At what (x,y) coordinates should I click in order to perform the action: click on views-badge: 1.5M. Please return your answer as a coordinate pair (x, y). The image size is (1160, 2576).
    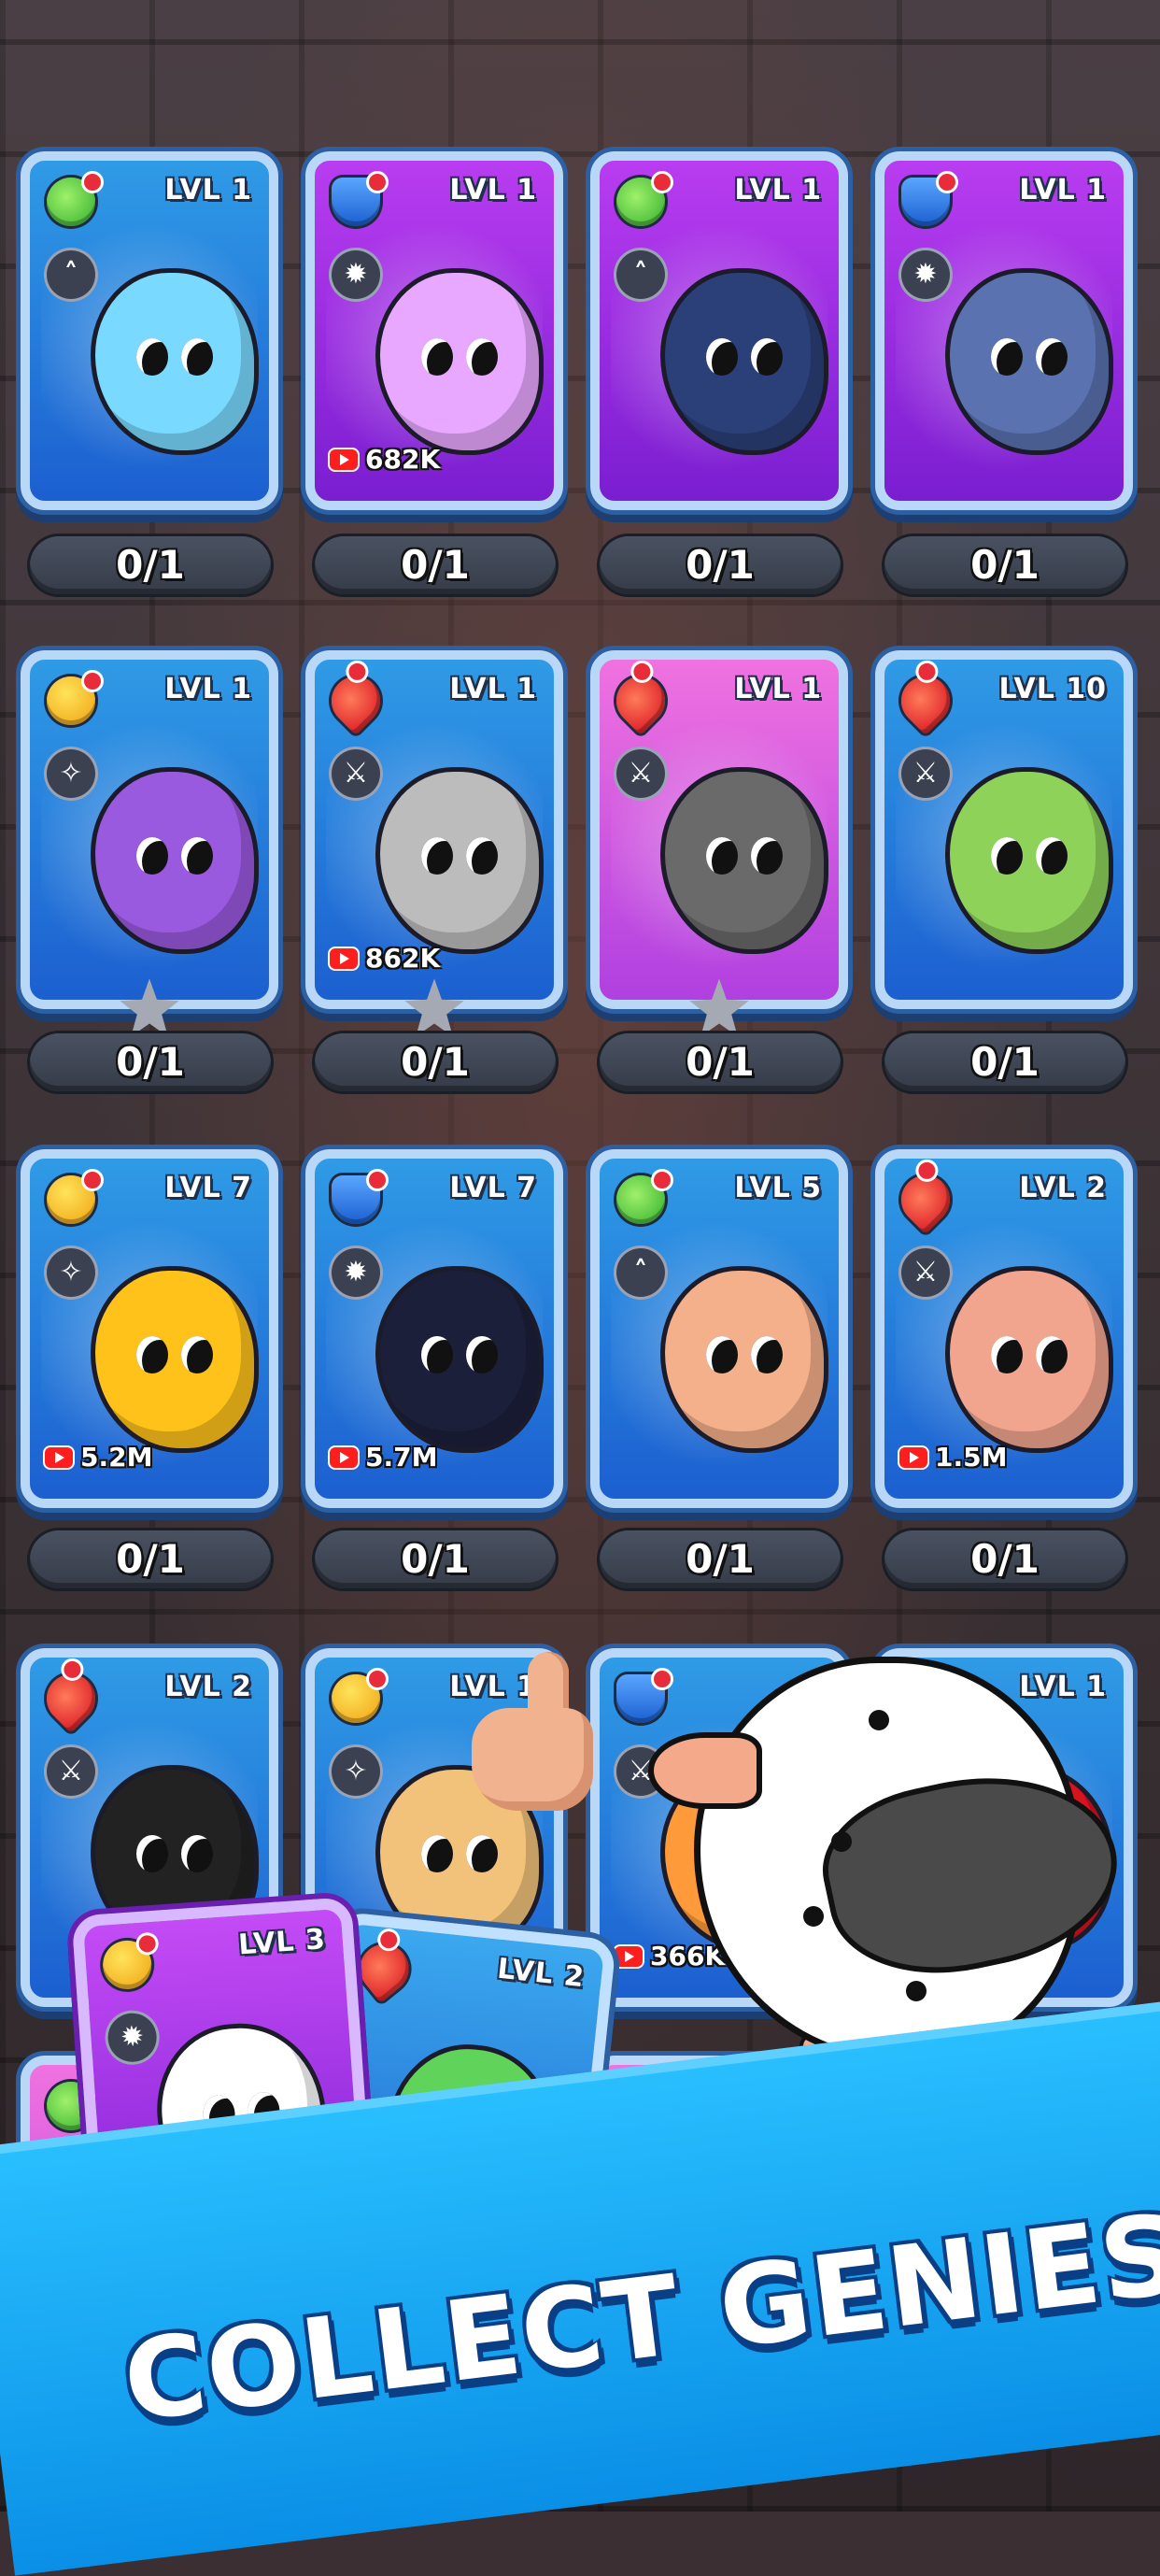
    Looking at the image, I should click on (953, 1457).